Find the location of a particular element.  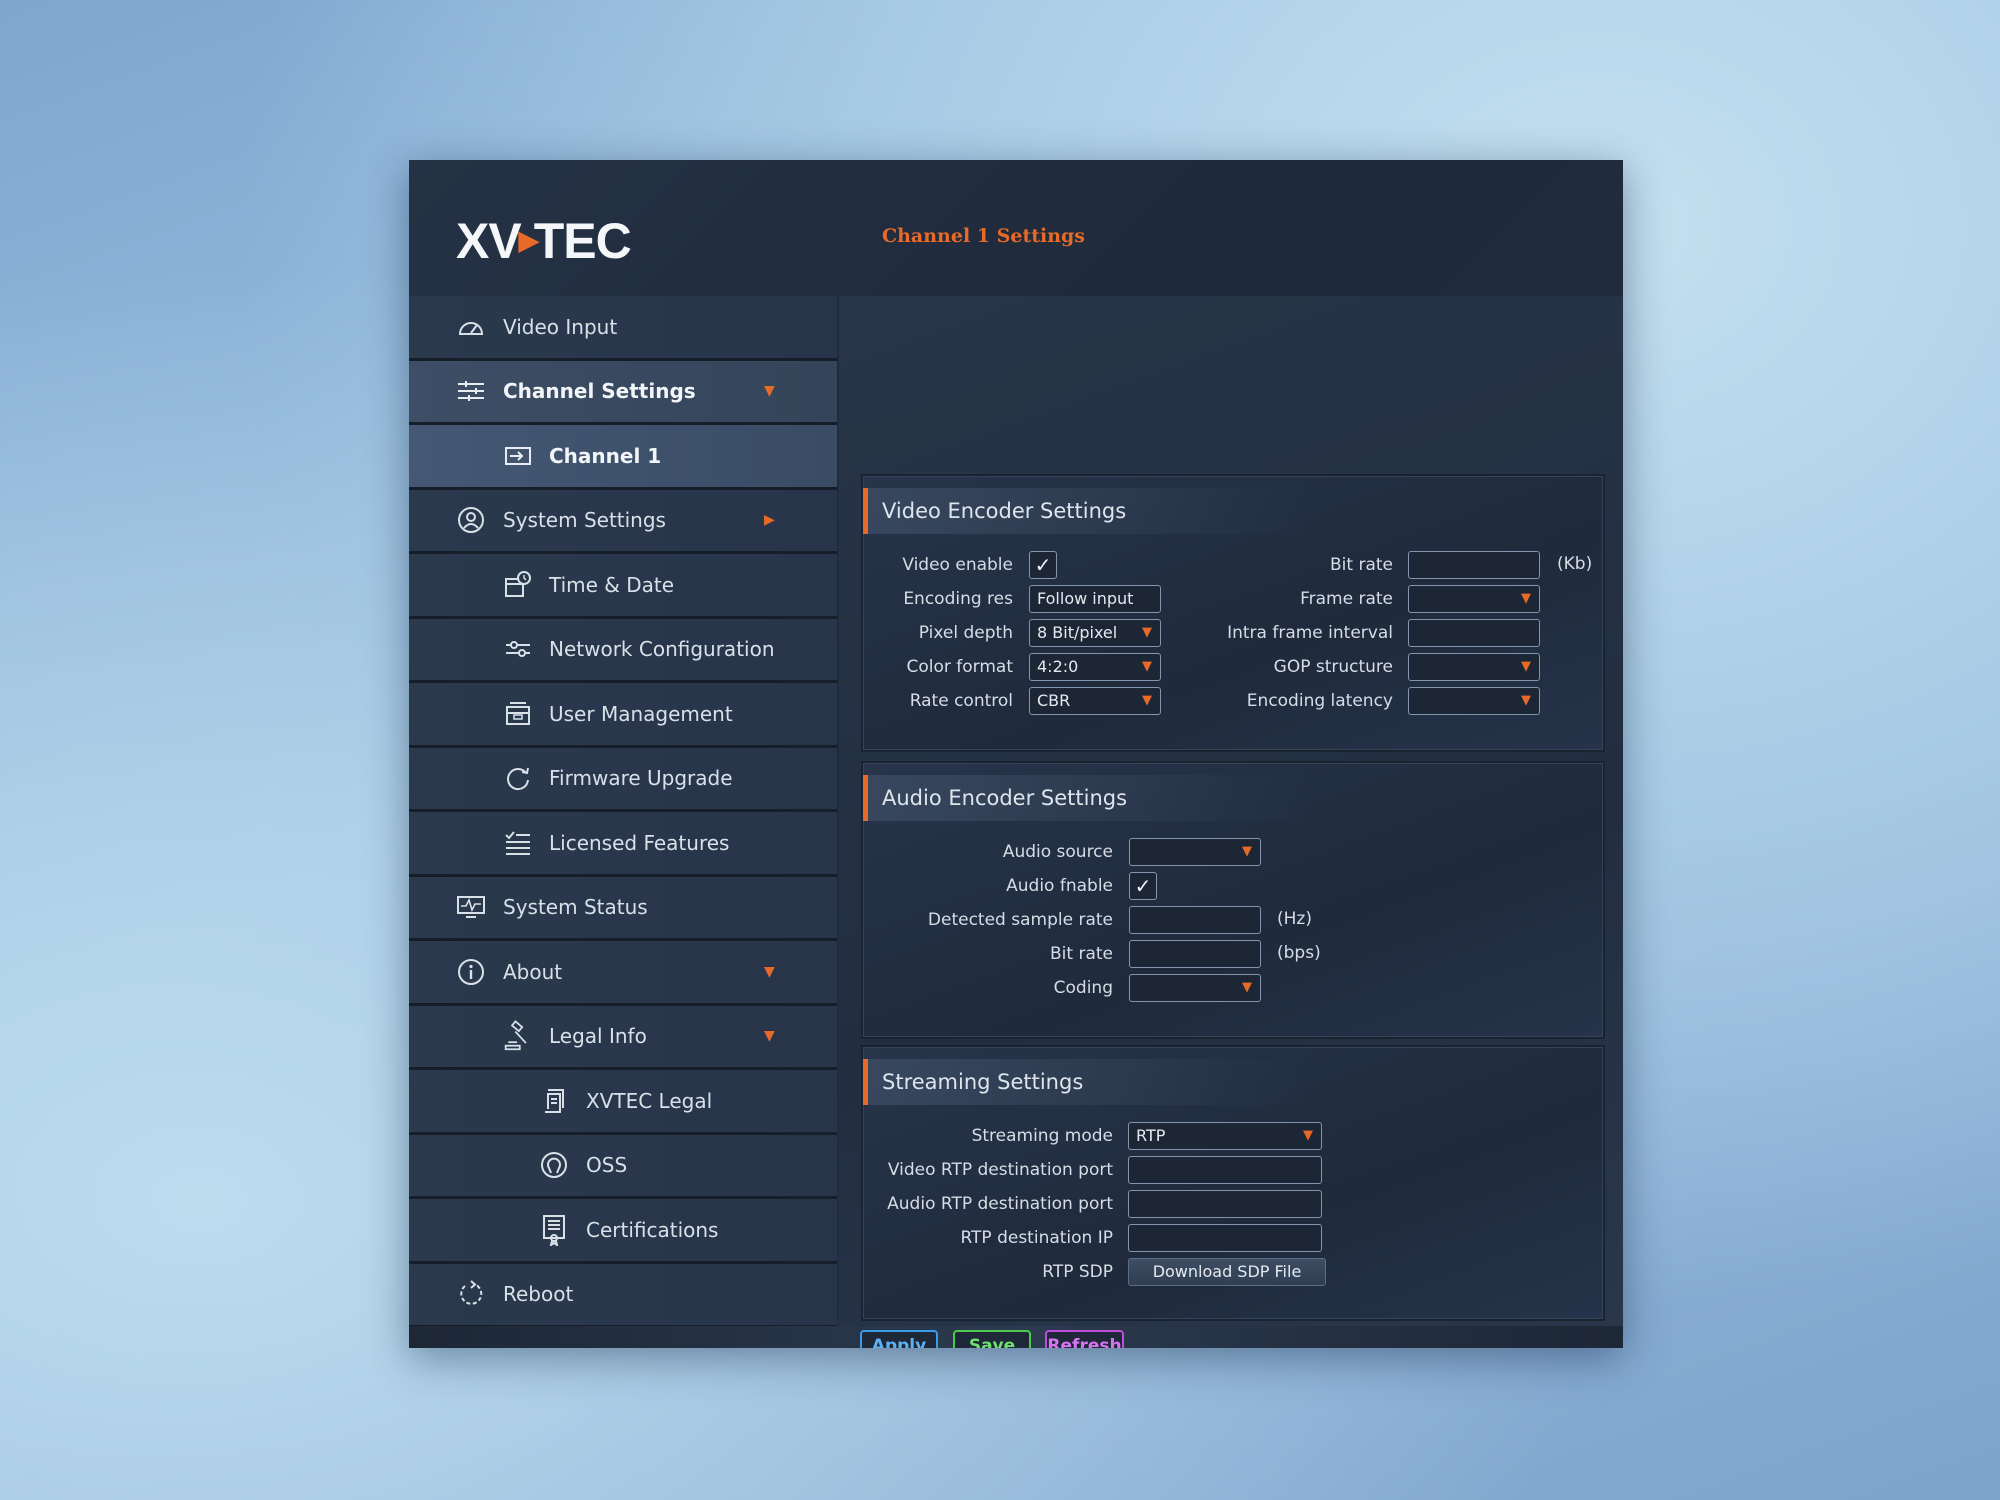

encoding-latency-select: ▼ is located at coordinates (1474, 701).